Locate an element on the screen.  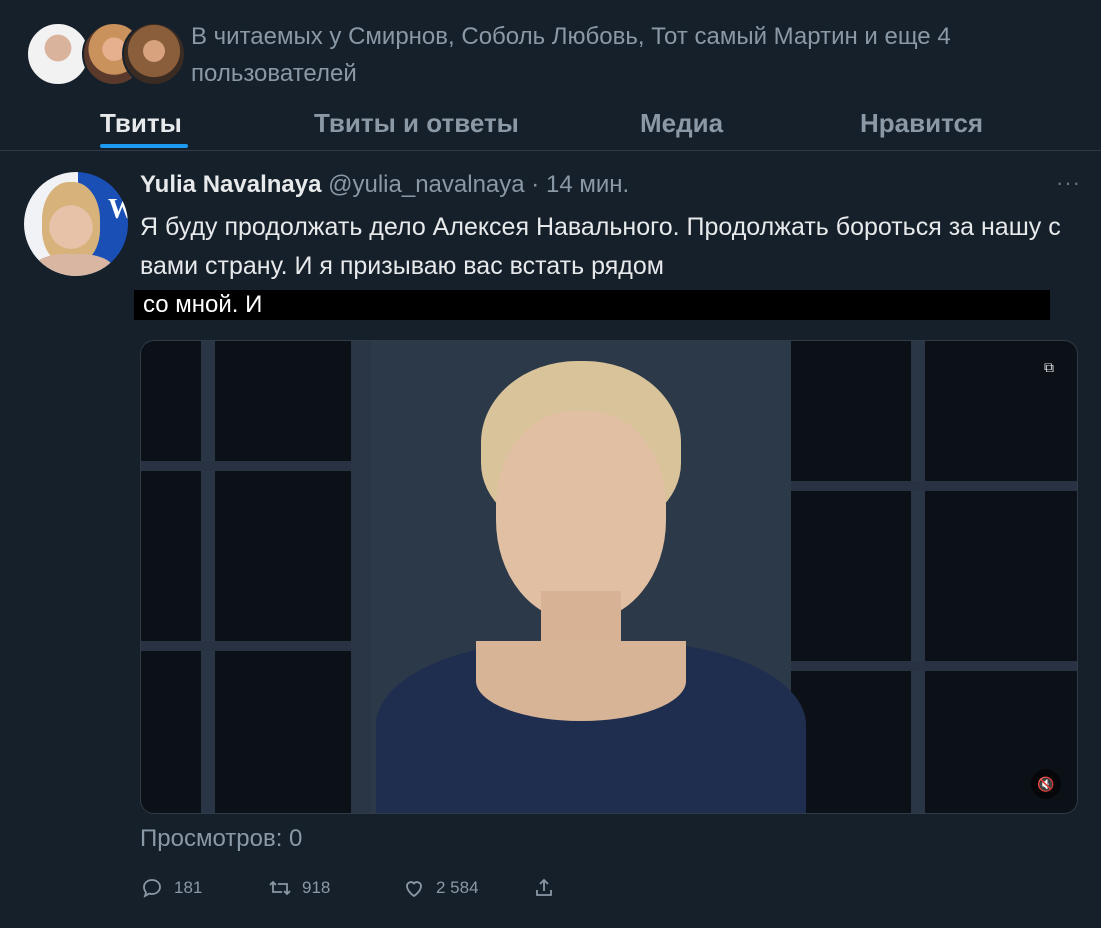
redaction-bar is located at coordinates (592, 305).